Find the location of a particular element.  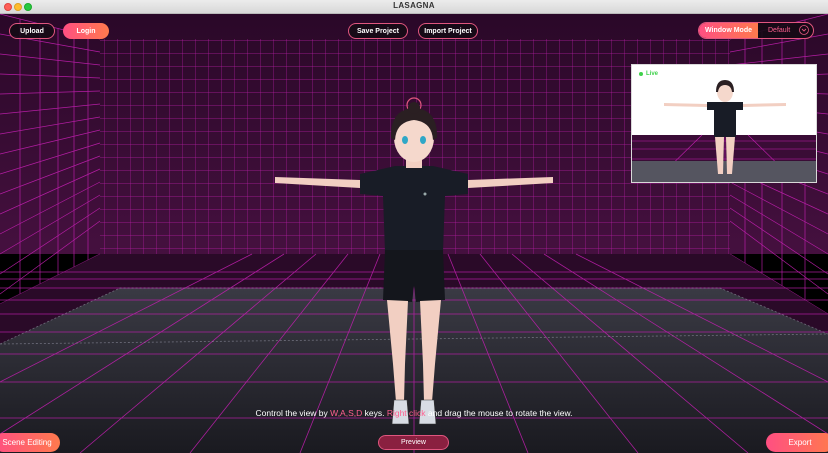

window-mode-dropdown: Default is located at coordinates (785, 30).